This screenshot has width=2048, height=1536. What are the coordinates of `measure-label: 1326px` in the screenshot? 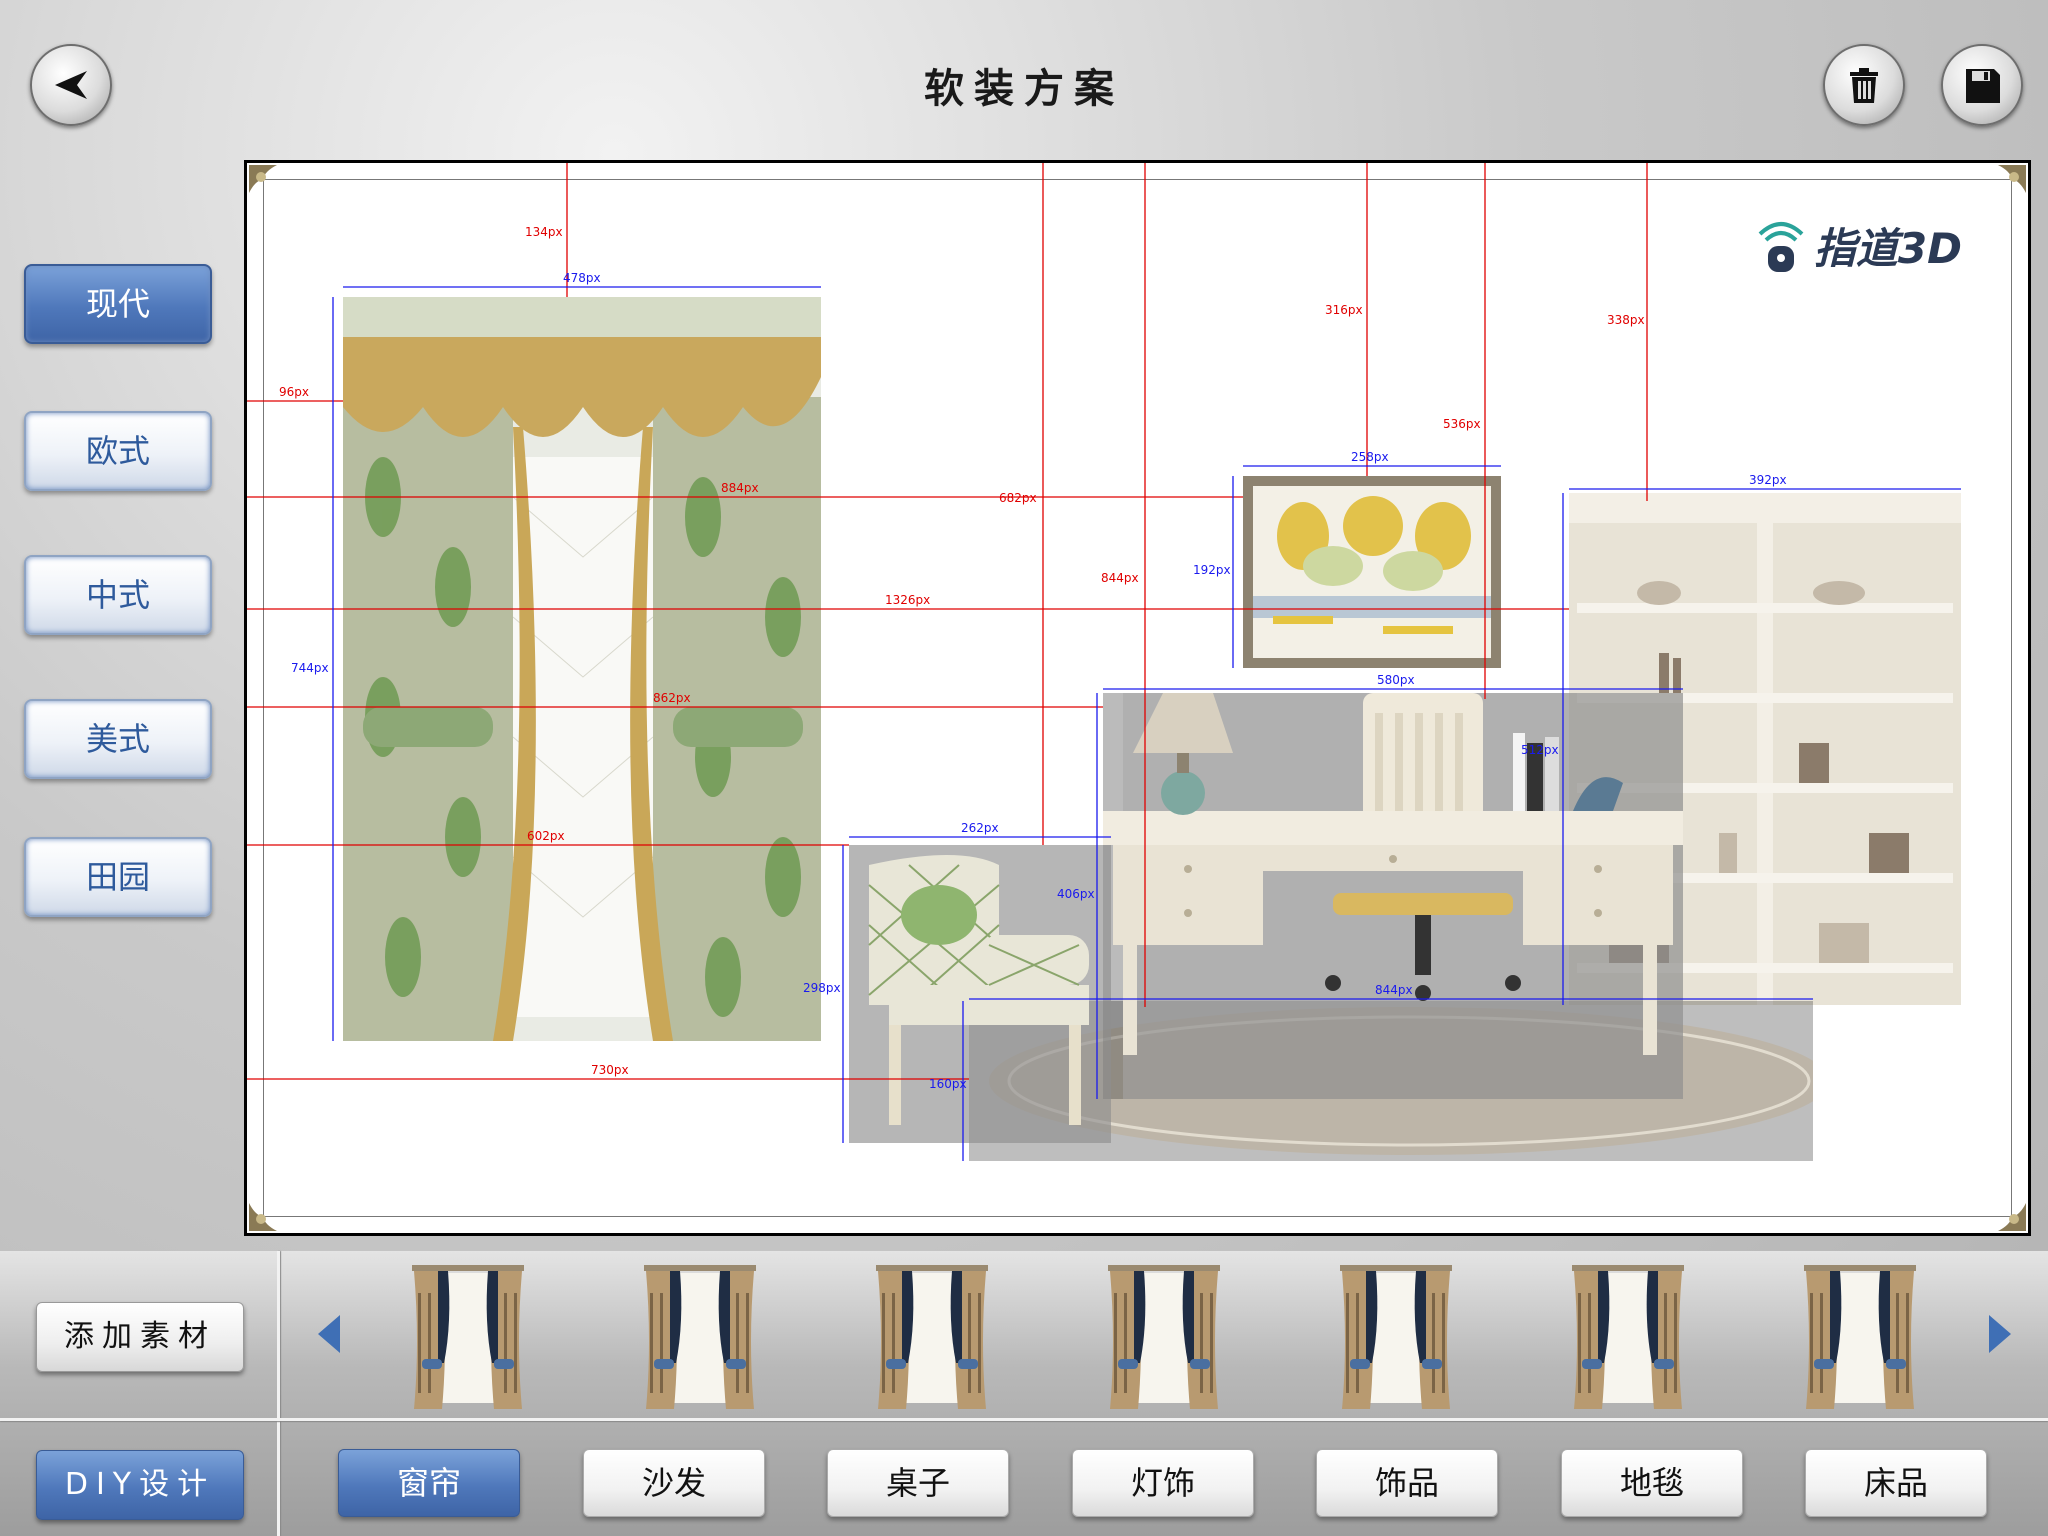 It's located at (908, 600).